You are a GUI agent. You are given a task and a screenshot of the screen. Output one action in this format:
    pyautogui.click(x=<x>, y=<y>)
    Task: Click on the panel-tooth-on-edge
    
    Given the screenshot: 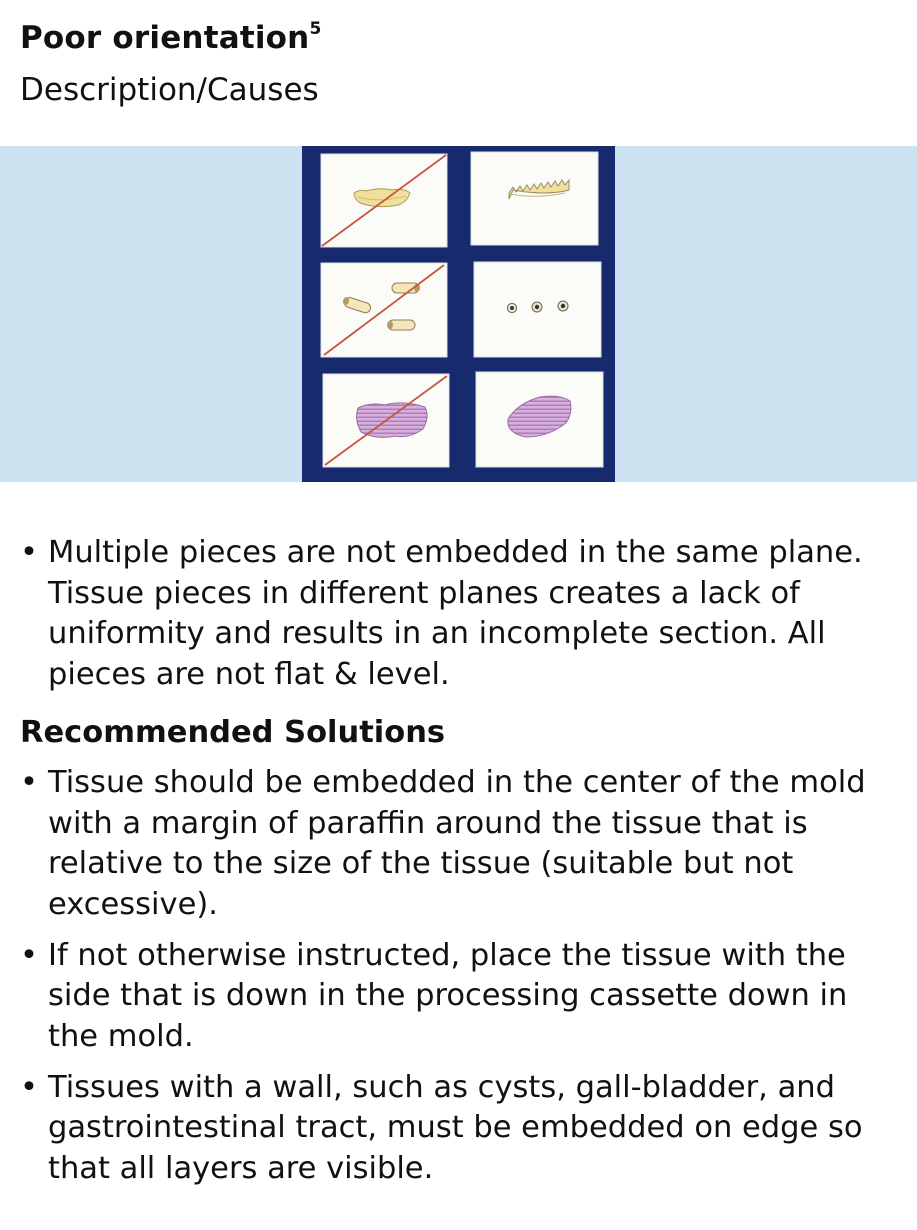 What is the action you would take?
    pyautogui.click(x=534, y=198)
    